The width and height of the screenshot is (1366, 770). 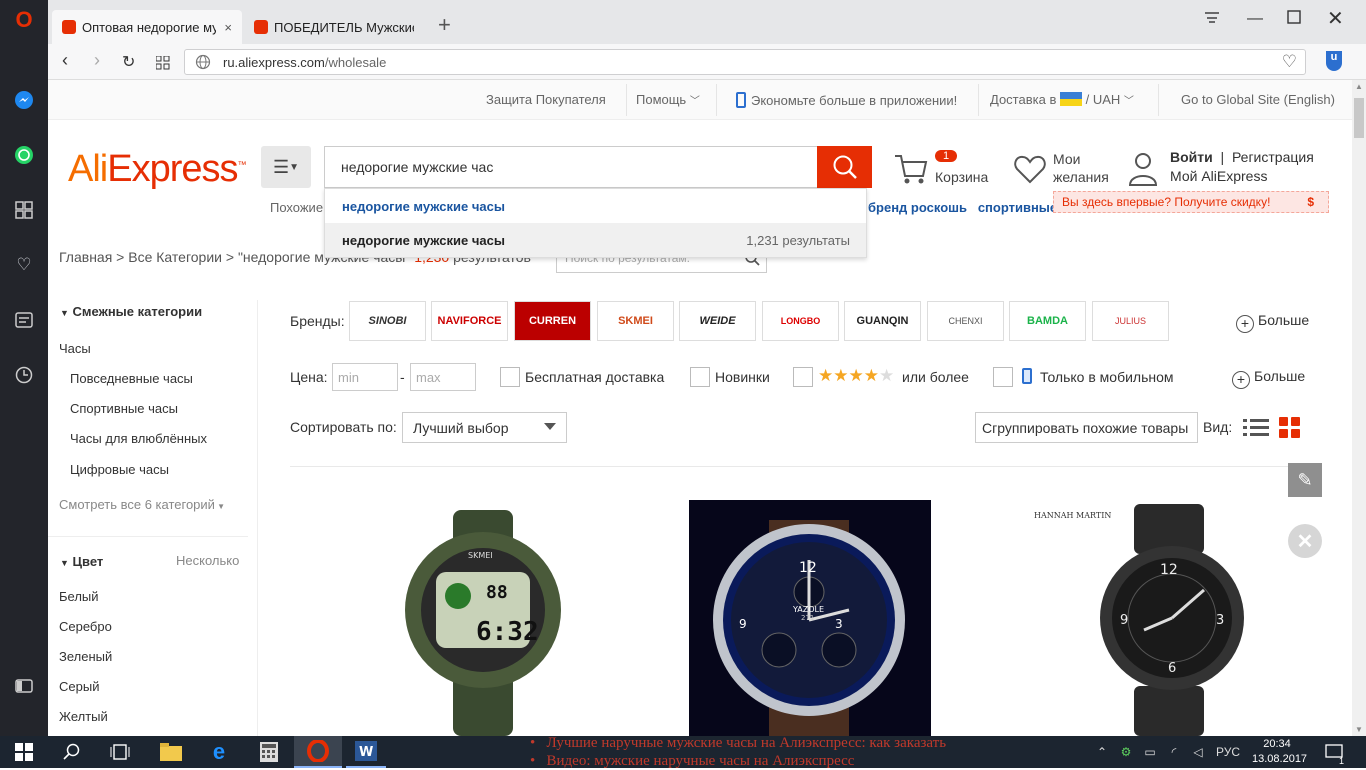 I want to click on sidebar-item: Повседневные часы, so click(x=131, y=378).